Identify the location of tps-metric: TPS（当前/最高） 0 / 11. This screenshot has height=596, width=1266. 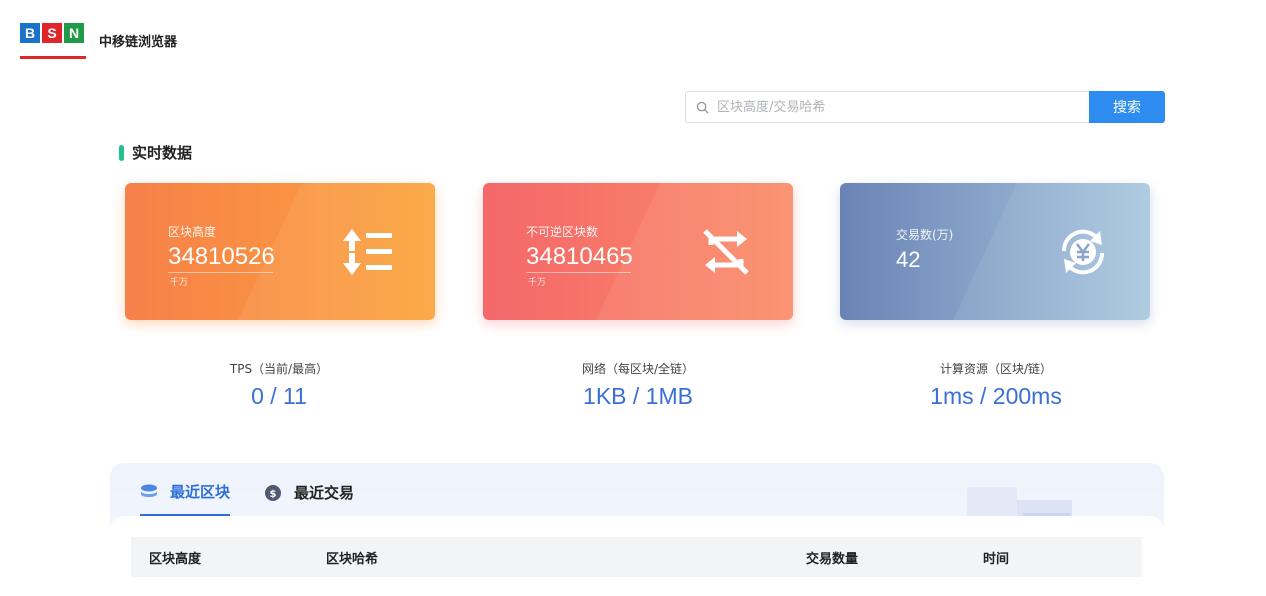
(279, 385).